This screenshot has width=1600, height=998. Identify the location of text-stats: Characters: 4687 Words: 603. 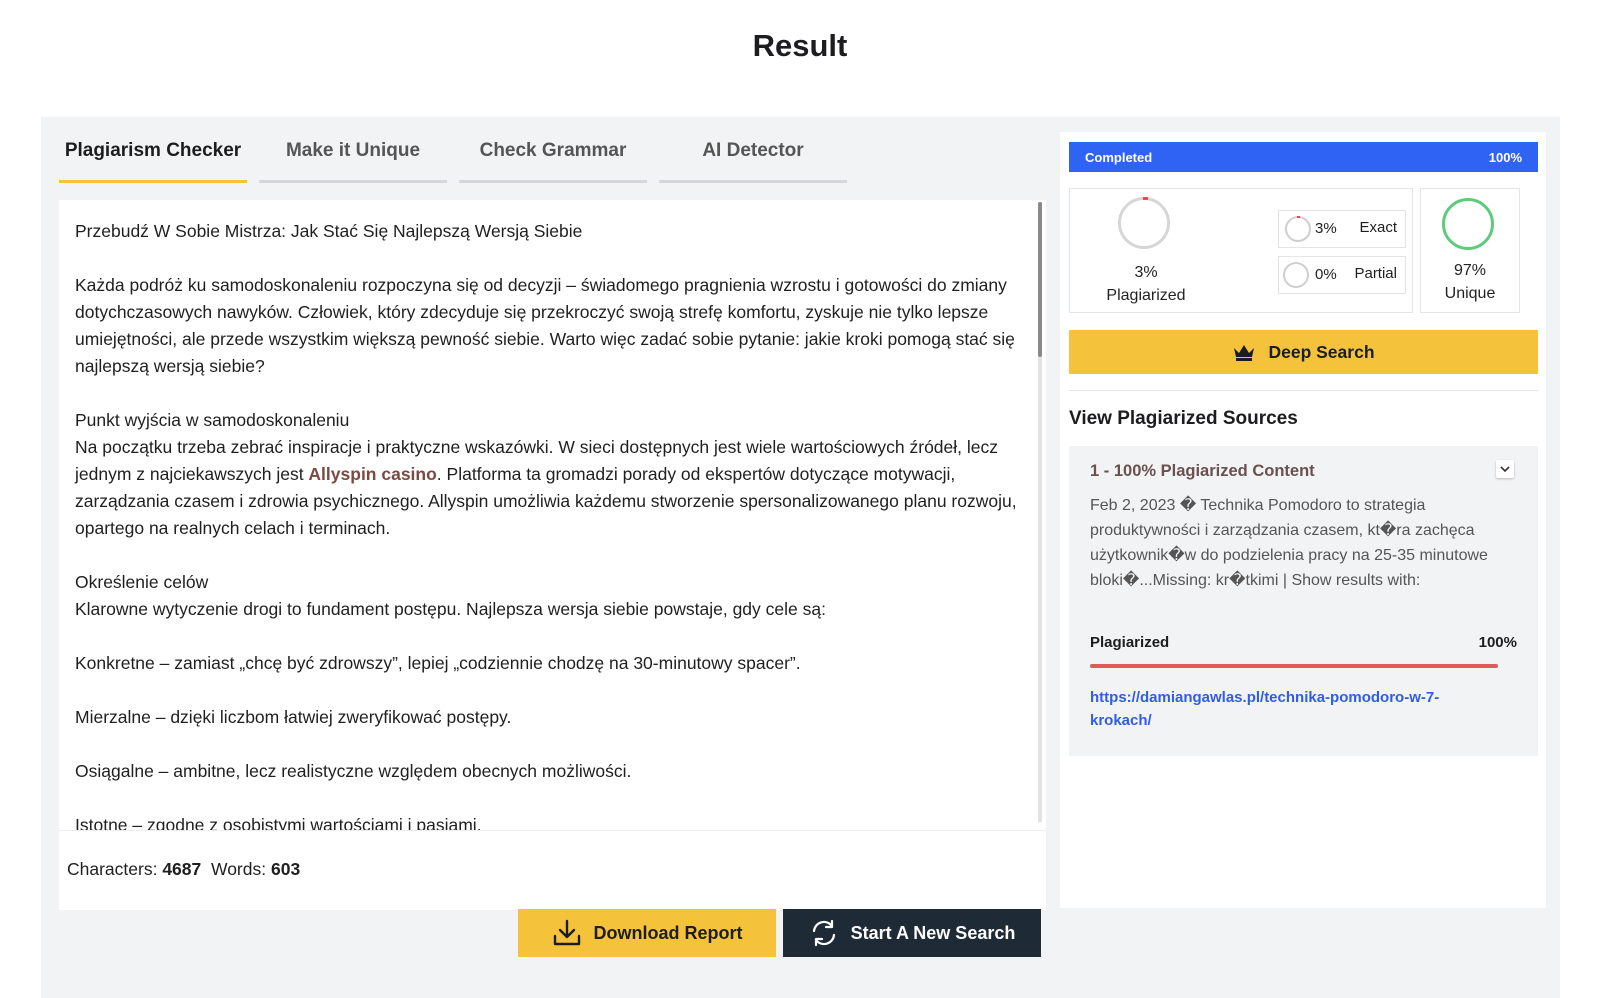
(552, 870).